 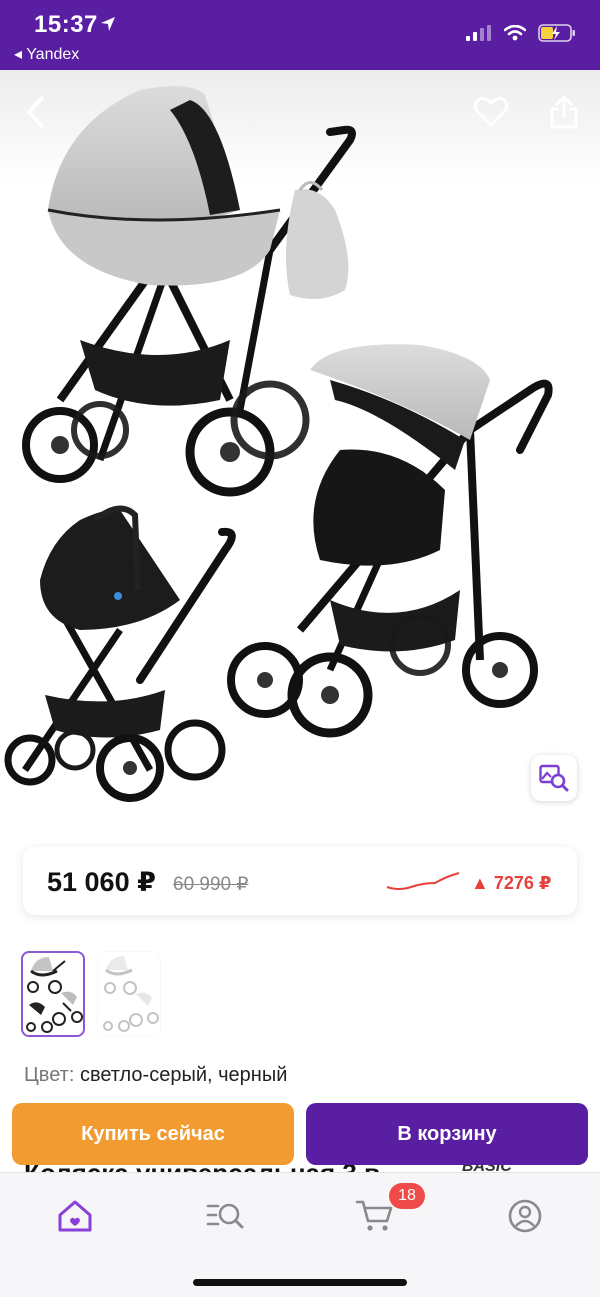 What do you see at coordinates (300, 1282) in the screenshot?
I see `home-indicator` at bounding box center [300, 1282].